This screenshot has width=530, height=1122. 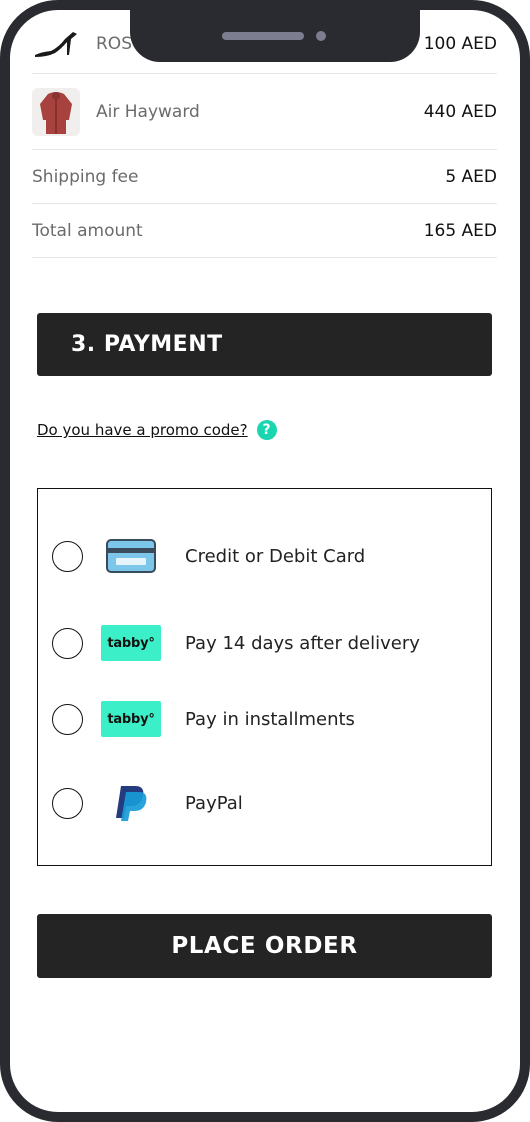 What do you see at coordinates (56, 111) in the screenshot?
I see `jacket-image` at bounding box center [56, 111].